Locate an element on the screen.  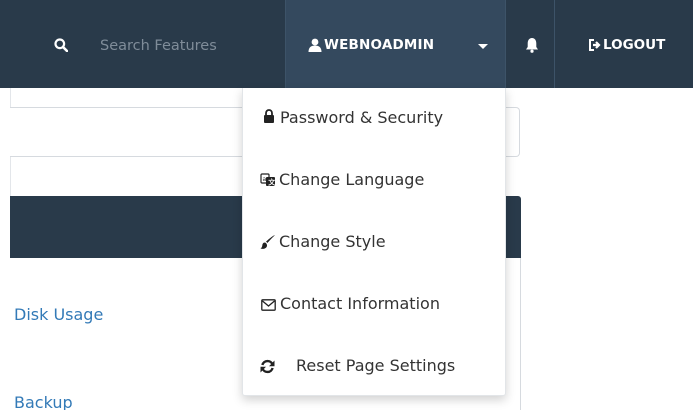
menu-item-label: Reset Page Settings is located at coordinates (376, 365).